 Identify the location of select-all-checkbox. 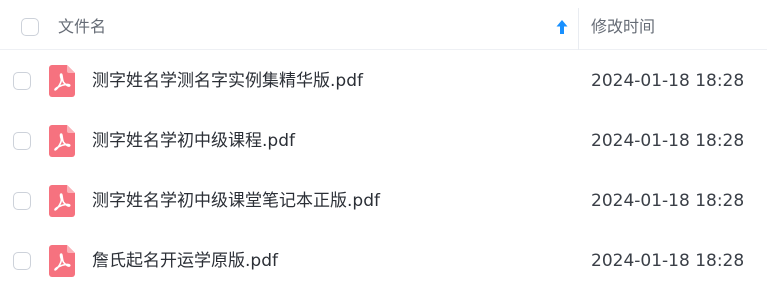
(30, 27).